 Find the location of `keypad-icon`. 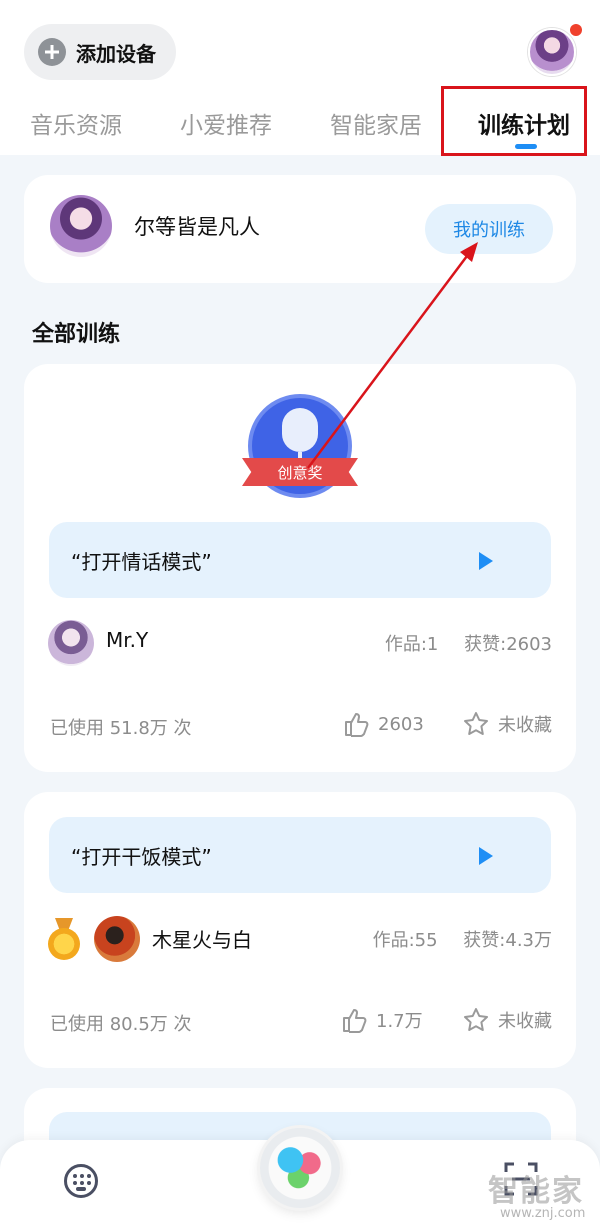

keypad-icon is located at coordinates (81, 1181).